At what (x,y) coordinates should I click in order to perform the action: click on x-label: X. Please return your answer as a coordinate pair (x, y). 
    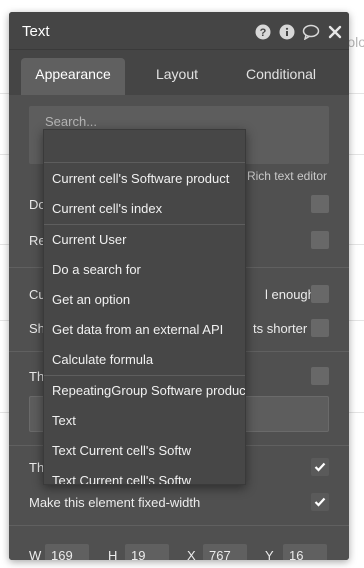
    Looking at the image, I should click on (191, 554).